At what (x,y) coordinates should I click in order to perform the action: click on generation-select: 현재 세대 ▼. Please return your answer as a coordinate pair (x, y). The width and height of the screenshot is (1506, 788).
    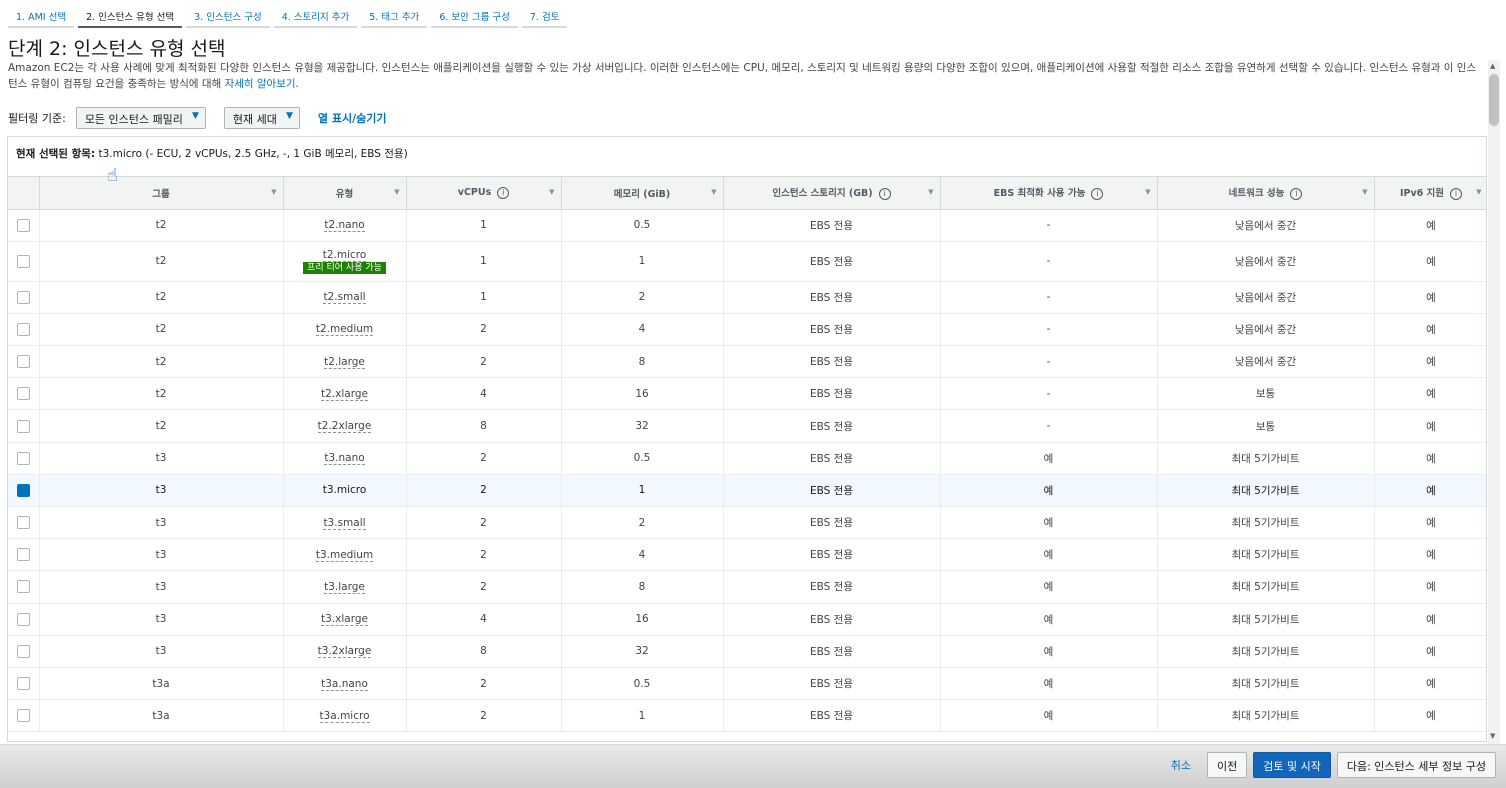
    Looking at the image, I should click on (261, 118).